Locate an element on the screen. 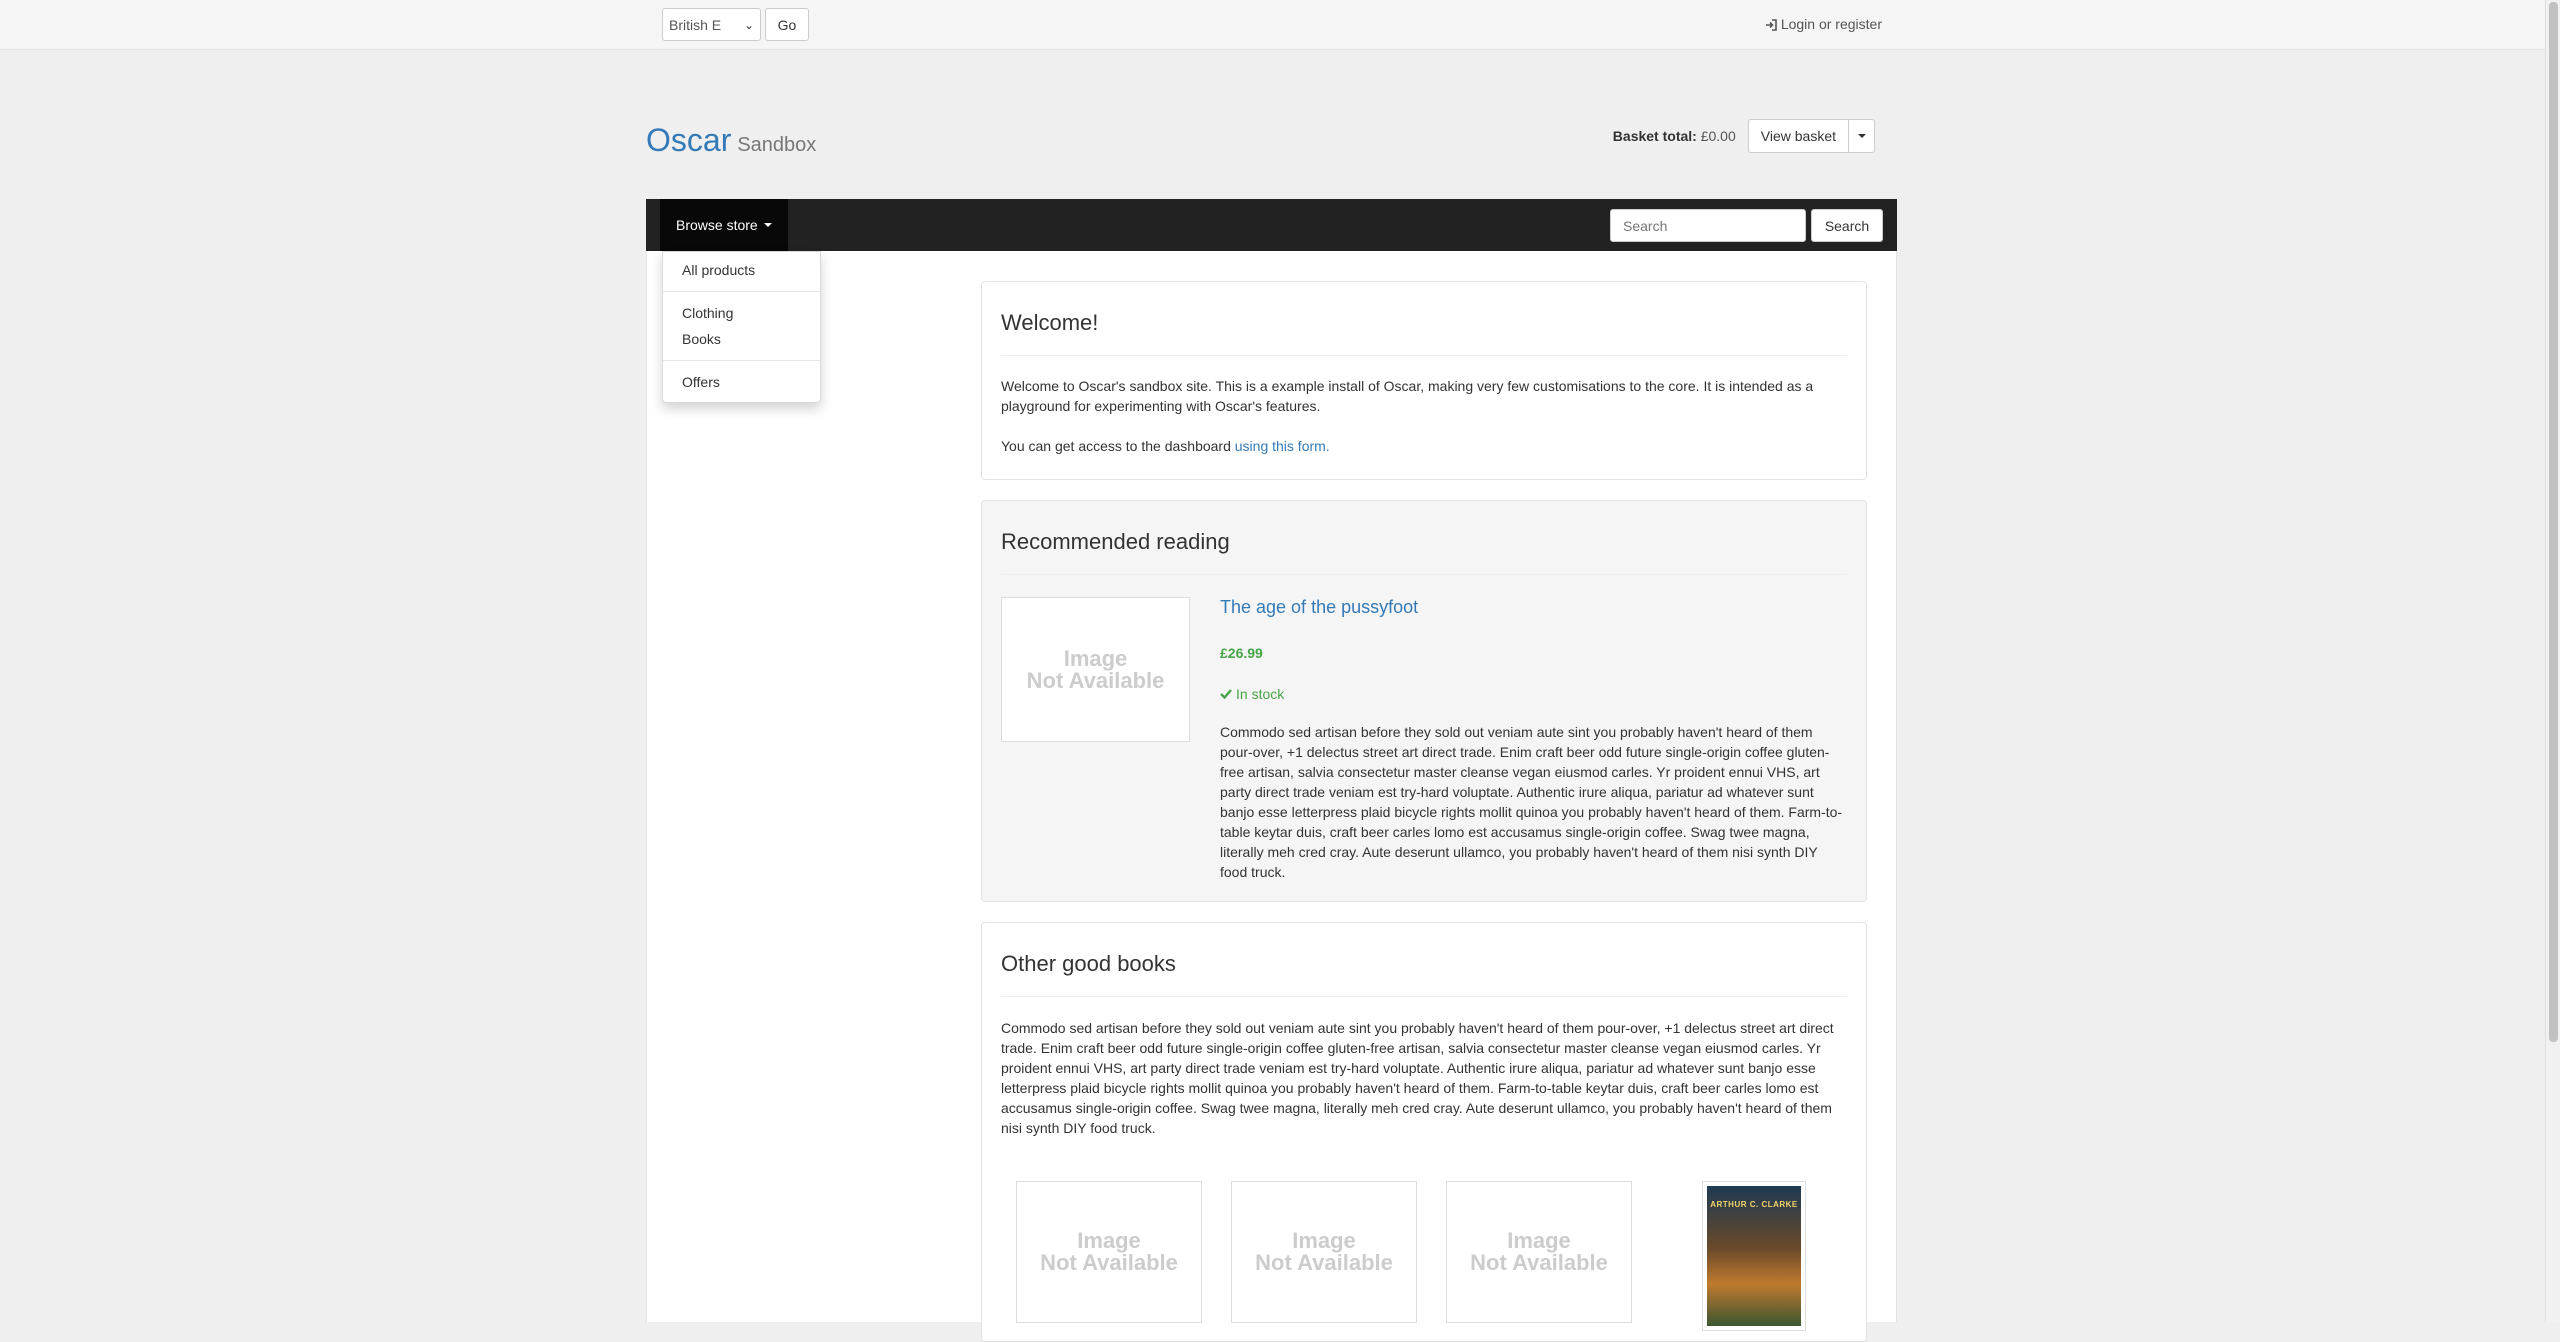 This screenshot has height=1342, width=2560. scrollbar-thumb is located at coordinates (2553, 522).